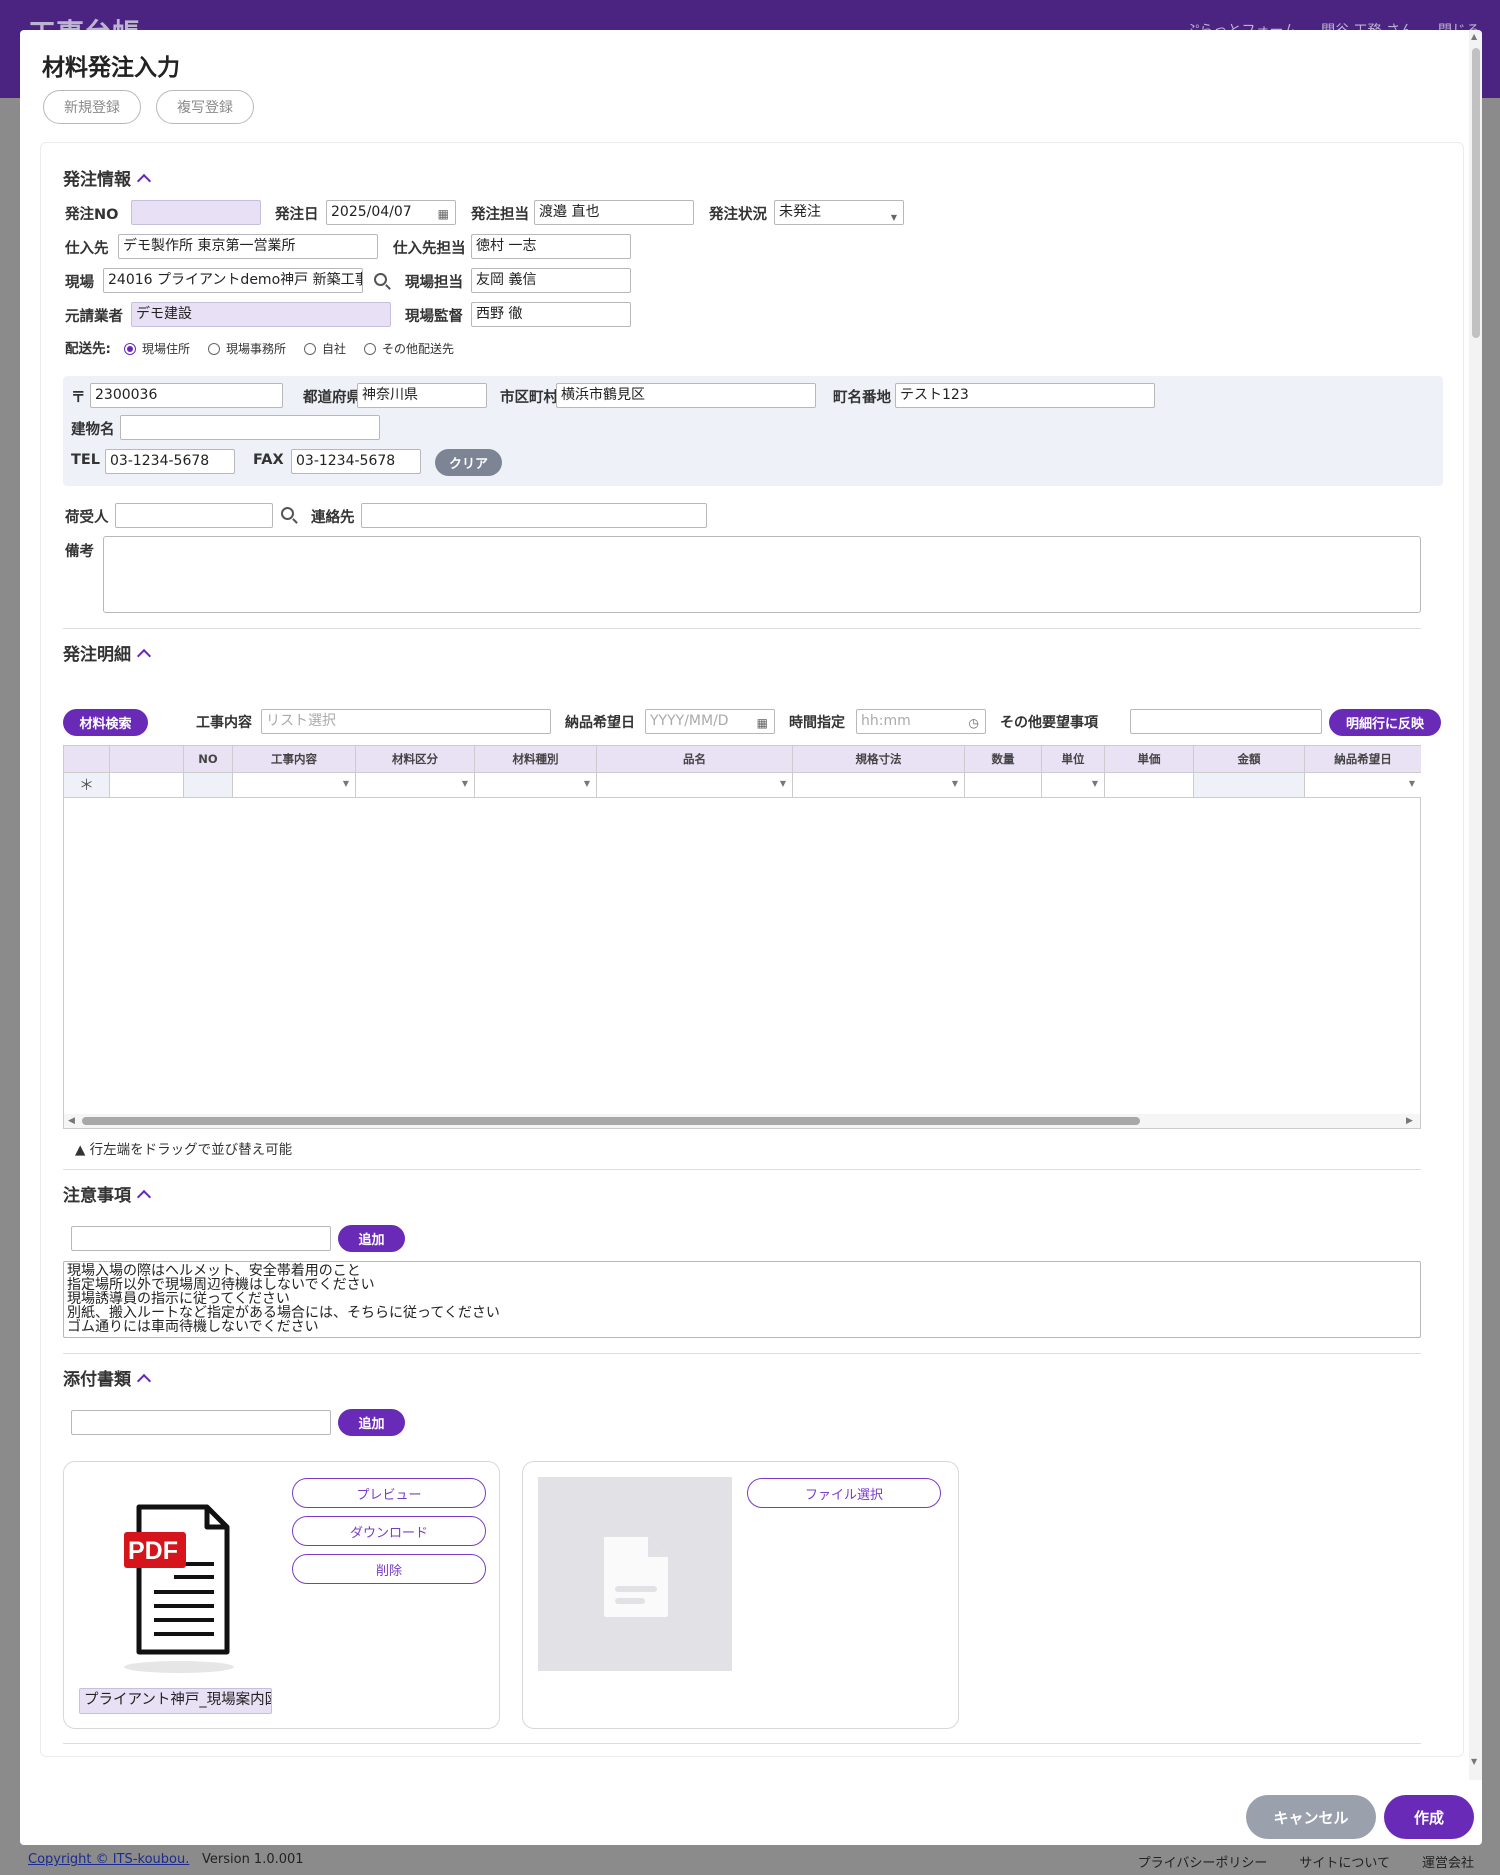 The height and width of the screenshot is (1875, 1500). Describe the element at coordinates (371, 1422) in the screenshot. I see `attachment-add-button: 追加` at that location.